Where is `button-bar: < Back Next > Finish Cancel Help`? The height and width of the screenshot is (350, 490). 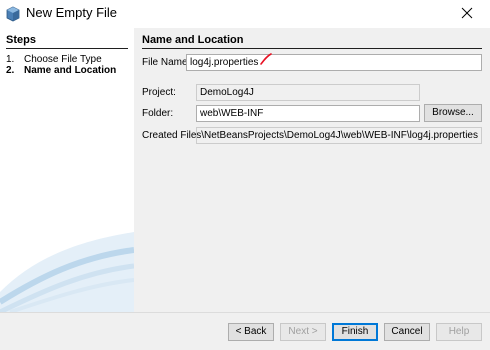 button-bar: < Back Next > Finish Cancel Help is located at coordinates (245, 331).